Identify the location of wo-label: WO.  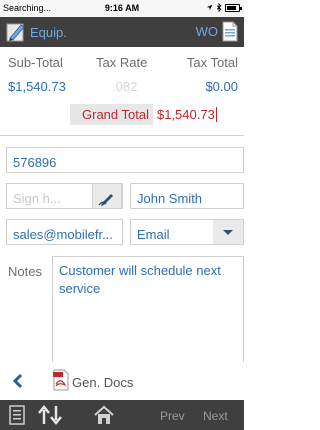
(206, 31).